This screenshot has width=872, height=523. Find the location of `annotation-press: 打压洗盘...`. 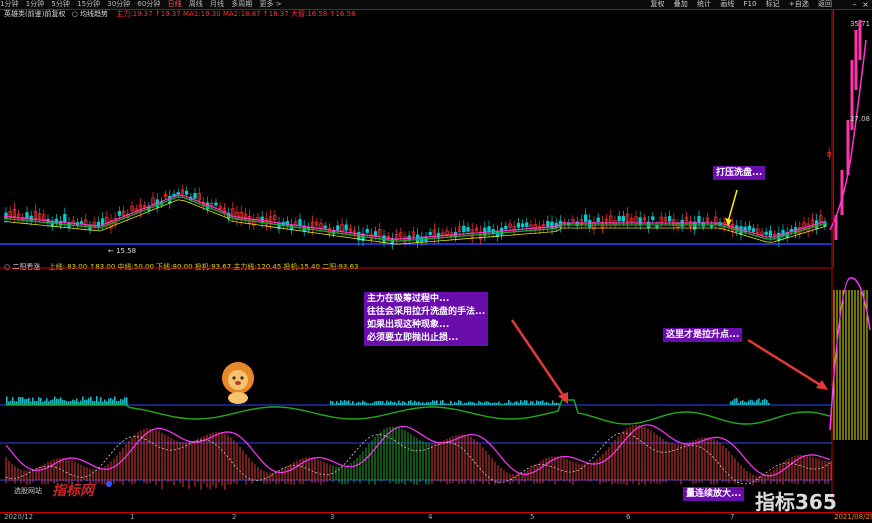

annotation-press: 打压洗盘... is located at coordinates (739, 173).